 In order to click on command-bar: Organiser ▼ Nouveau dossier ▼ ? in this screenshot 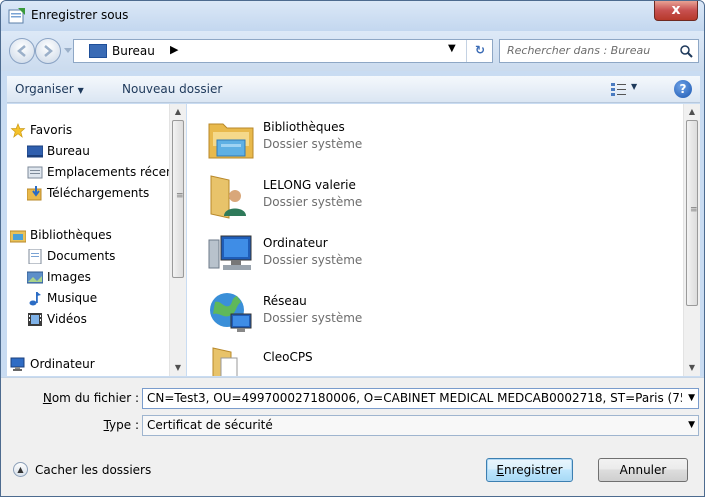, I will do `click(353, 89)`.